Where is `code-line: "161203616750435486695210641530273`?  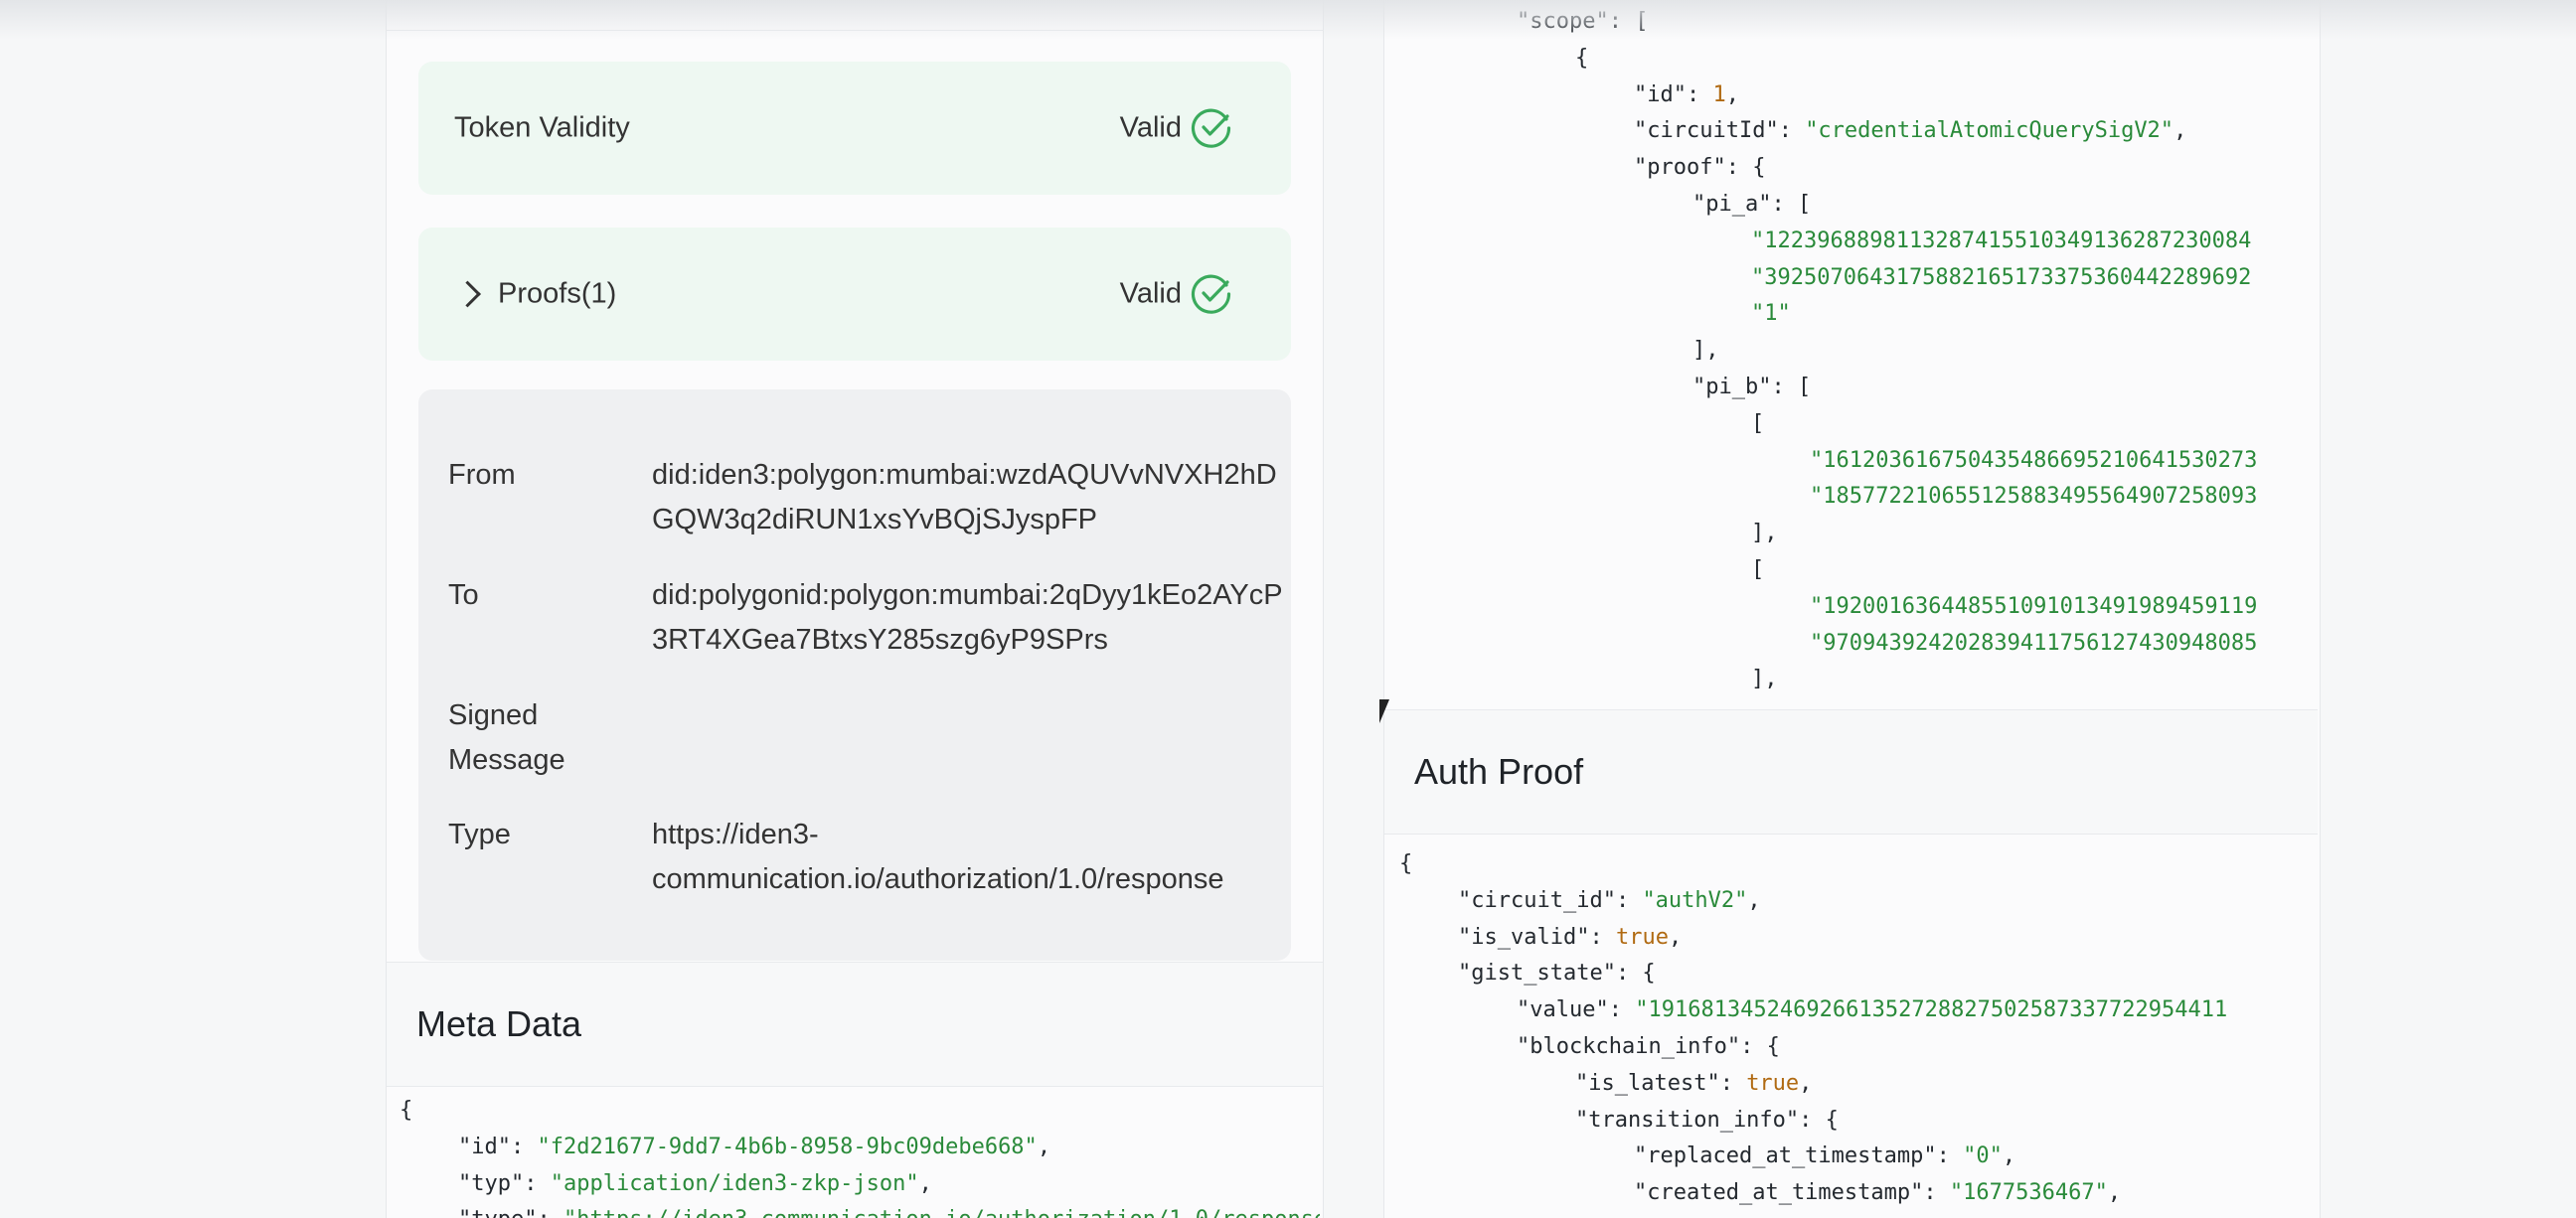 code-line: "161203616750435486695210641530273 is located at coordinates (2033, 461).